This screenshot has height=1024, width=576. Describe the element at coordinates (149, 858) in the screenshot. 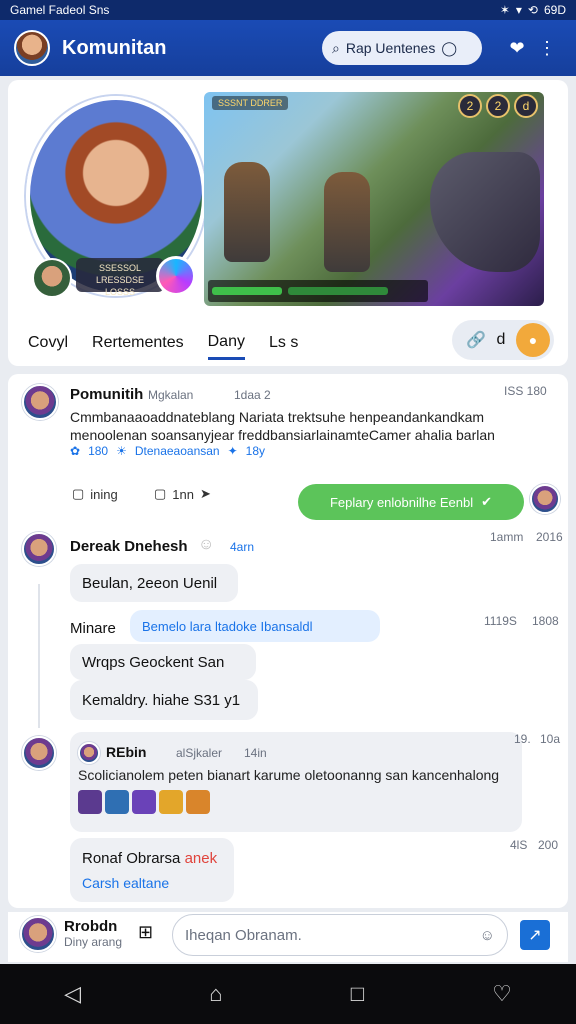

I see `reply2-author-line: Ronaf Obrarsa anek` at that location.